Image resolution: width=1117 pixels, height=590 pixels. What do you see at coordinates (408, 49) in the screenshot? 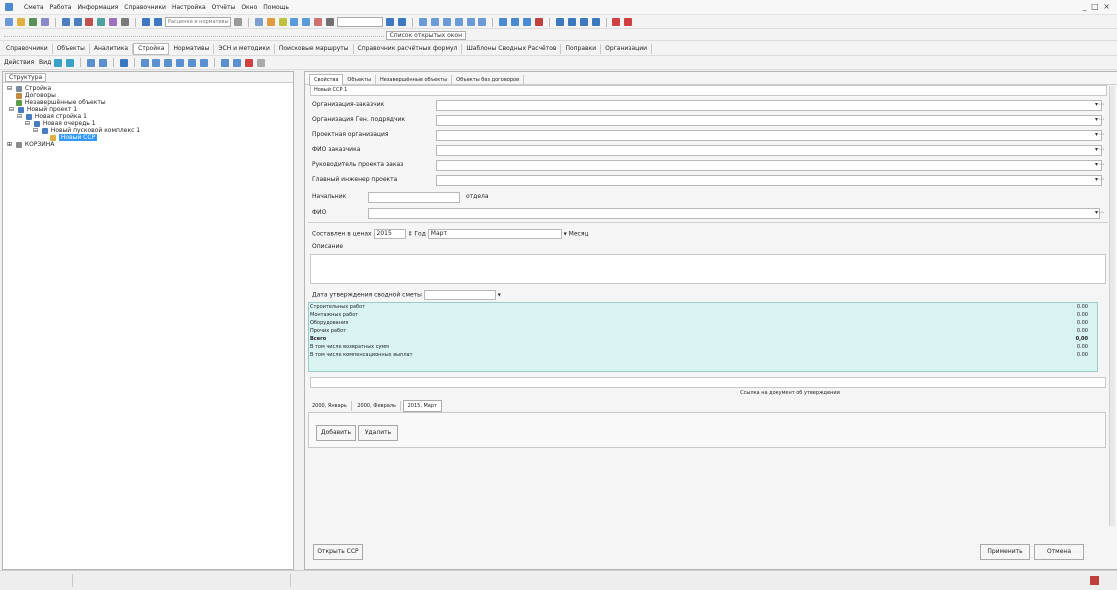
I see `tab-formulas: Справочник расчётных формул` at bounding box center [408, 49].